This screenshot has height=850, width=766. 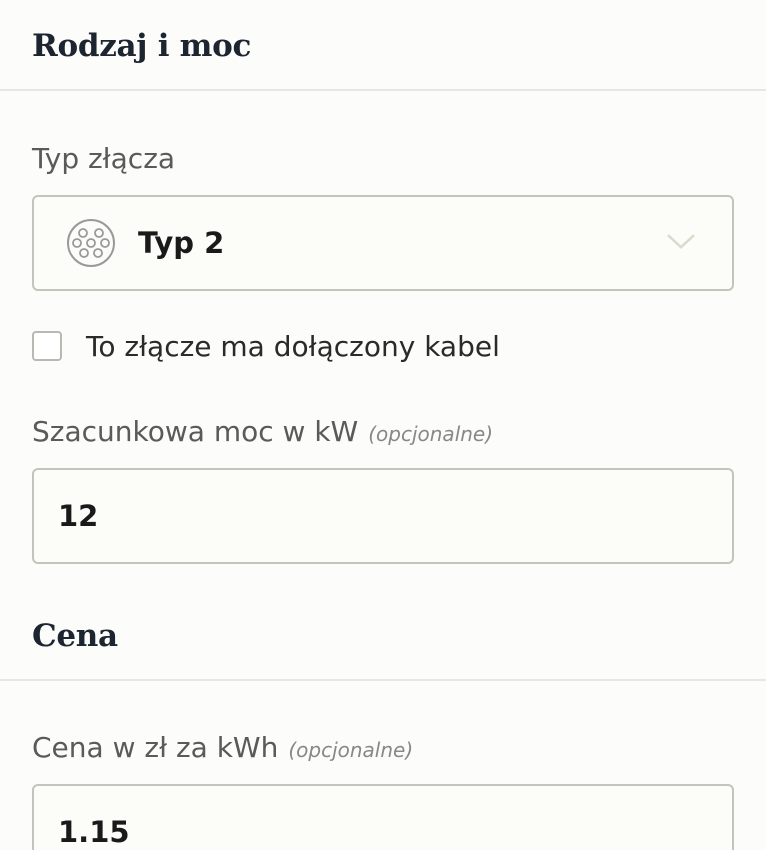 I want to click on price-input: 1.15, so click(x=383, y=817).